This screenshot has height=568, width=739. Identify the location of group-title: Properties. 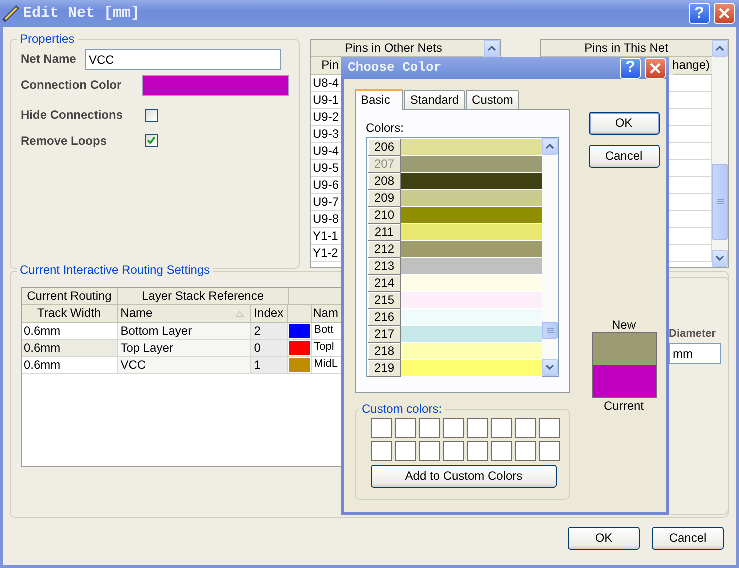
(47, 39).